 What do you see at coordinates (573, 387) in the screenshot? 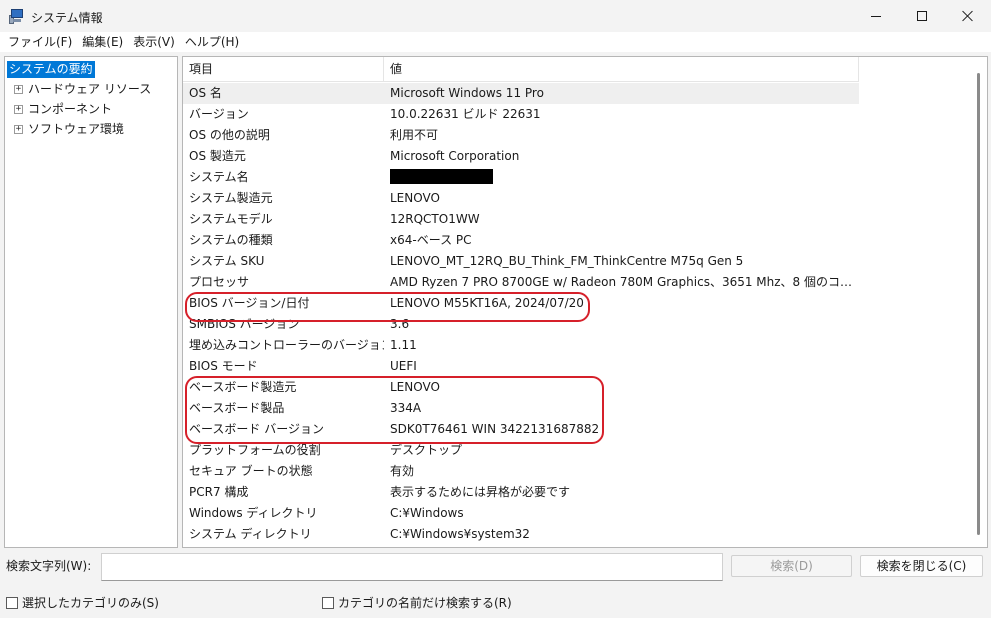
I see `table-row: ベースボード製造元 LENOVO` at bounding box center [573, 387].